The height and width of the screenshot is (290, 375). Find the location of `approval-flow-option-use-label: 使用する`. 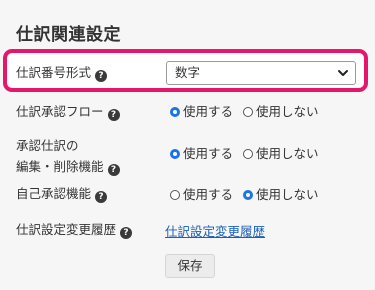

approval-flow-option-use-label: 使用する is located at coordinates (208, 111).